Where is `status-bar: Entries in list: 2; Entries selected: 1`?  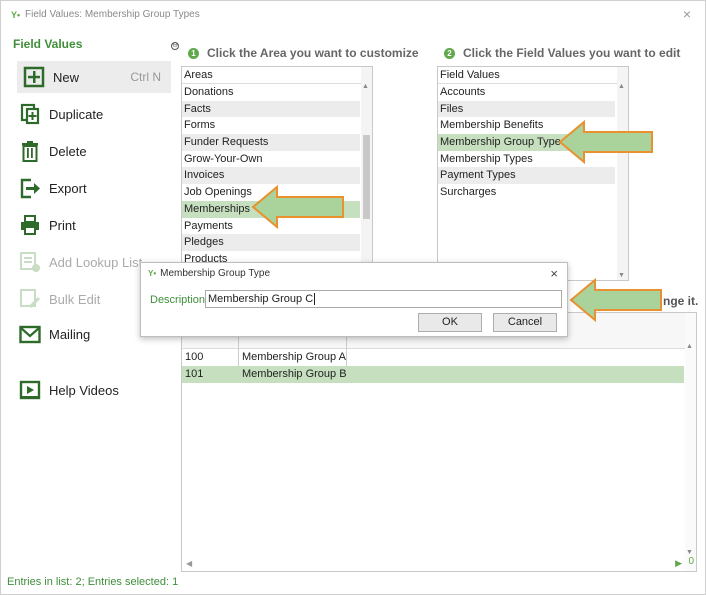 status-bar: Entries in list: 2; Entries selected: 1 is located at coordinates (93, 582).